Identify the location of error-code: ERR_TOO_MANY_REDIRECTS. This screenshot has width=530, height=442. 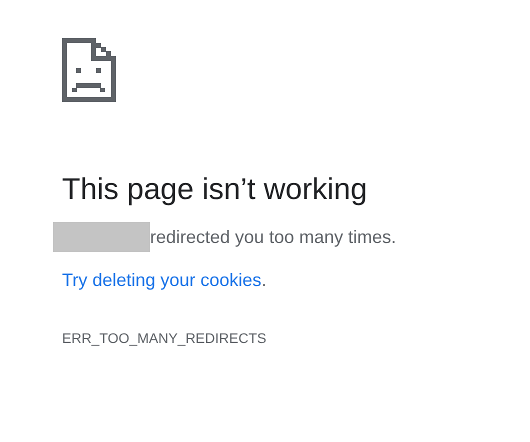
(165, 338).